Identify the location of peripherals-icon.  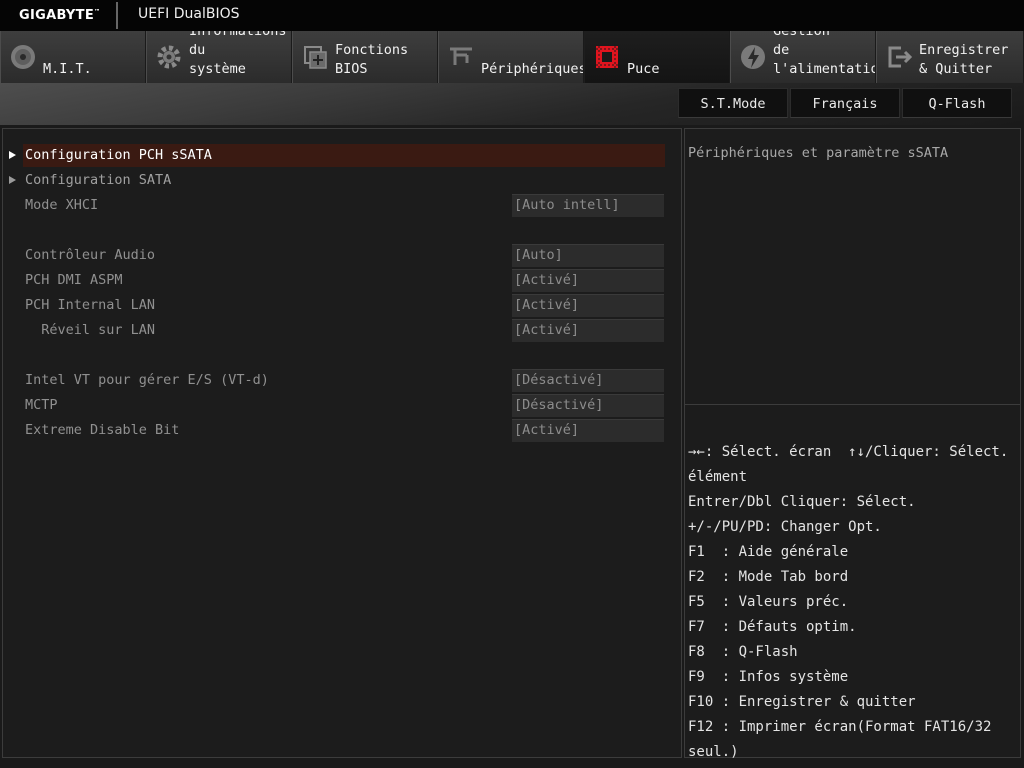
(461, 56).